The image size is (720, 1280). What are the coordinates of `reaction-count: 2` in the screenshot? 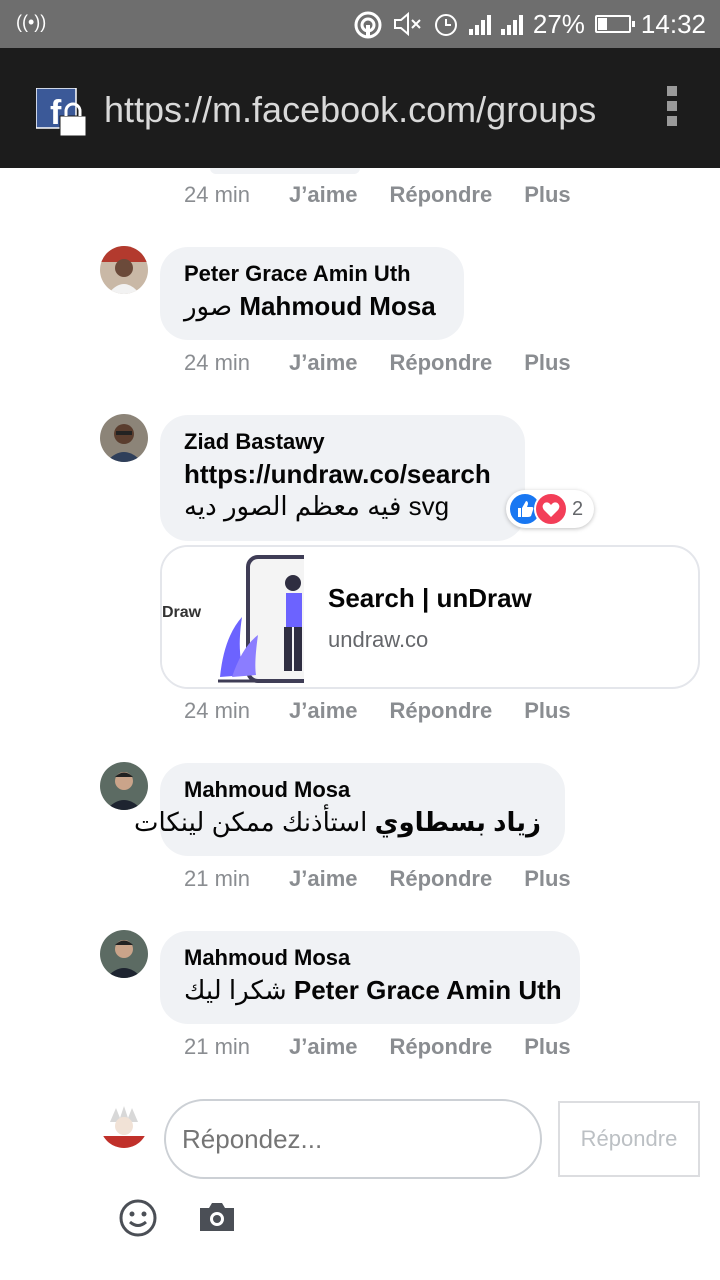 It's located at (578, 508).